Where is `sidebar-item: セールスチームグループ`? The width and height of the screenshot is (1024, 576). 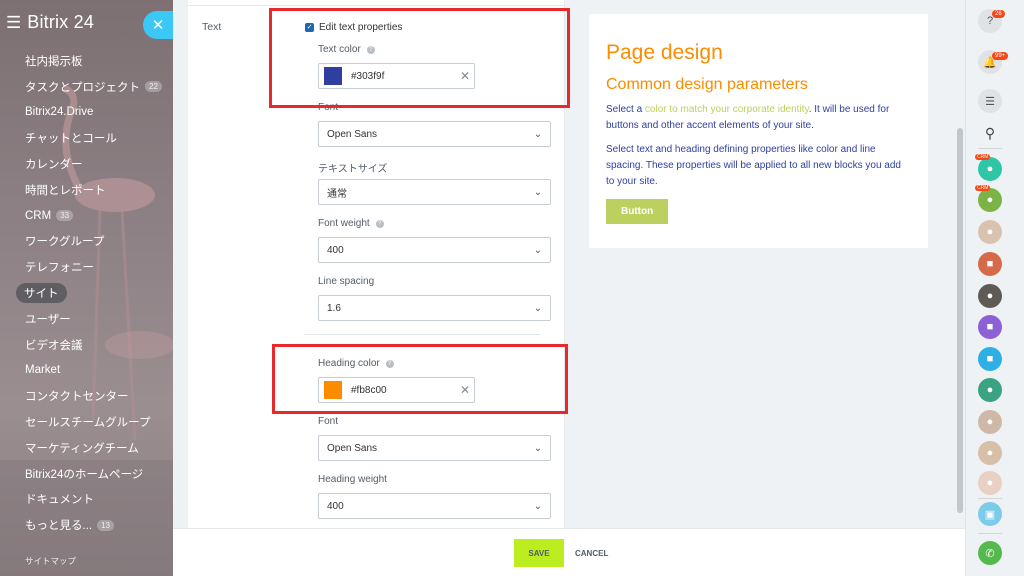 sidebar-item: セールスチームグループ is located at coordinates (86, 422).